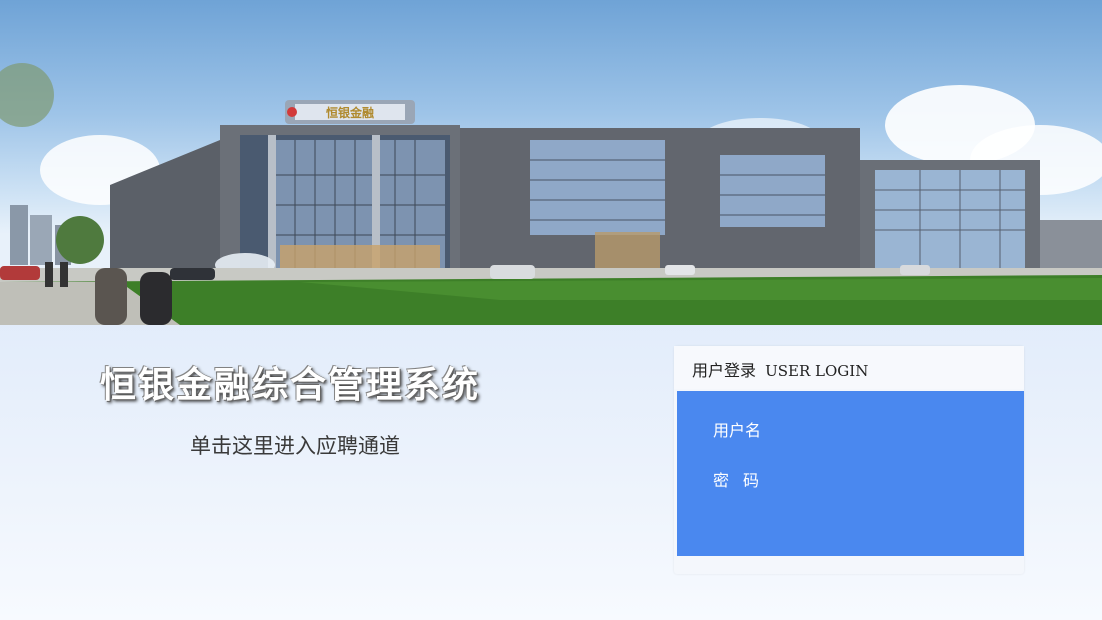 The height and width of the screenshot is (620, 1102). What do you see at coordinates (724, 370) in the screenshot?
I see `login-header-cn: 用户登录` at bounding box center [724, 370].